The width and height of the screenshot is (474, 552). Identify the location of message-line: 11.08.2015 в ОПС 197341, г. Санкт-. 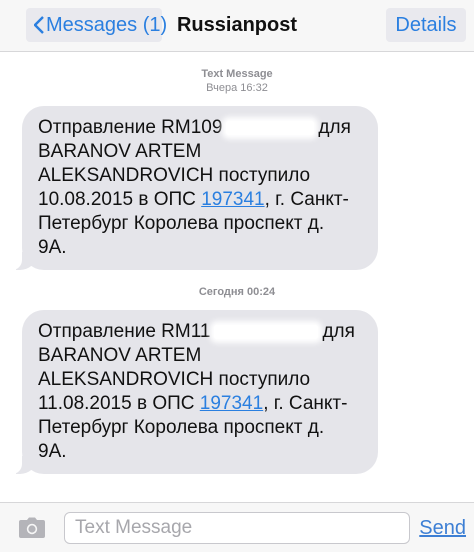
(201, 404).